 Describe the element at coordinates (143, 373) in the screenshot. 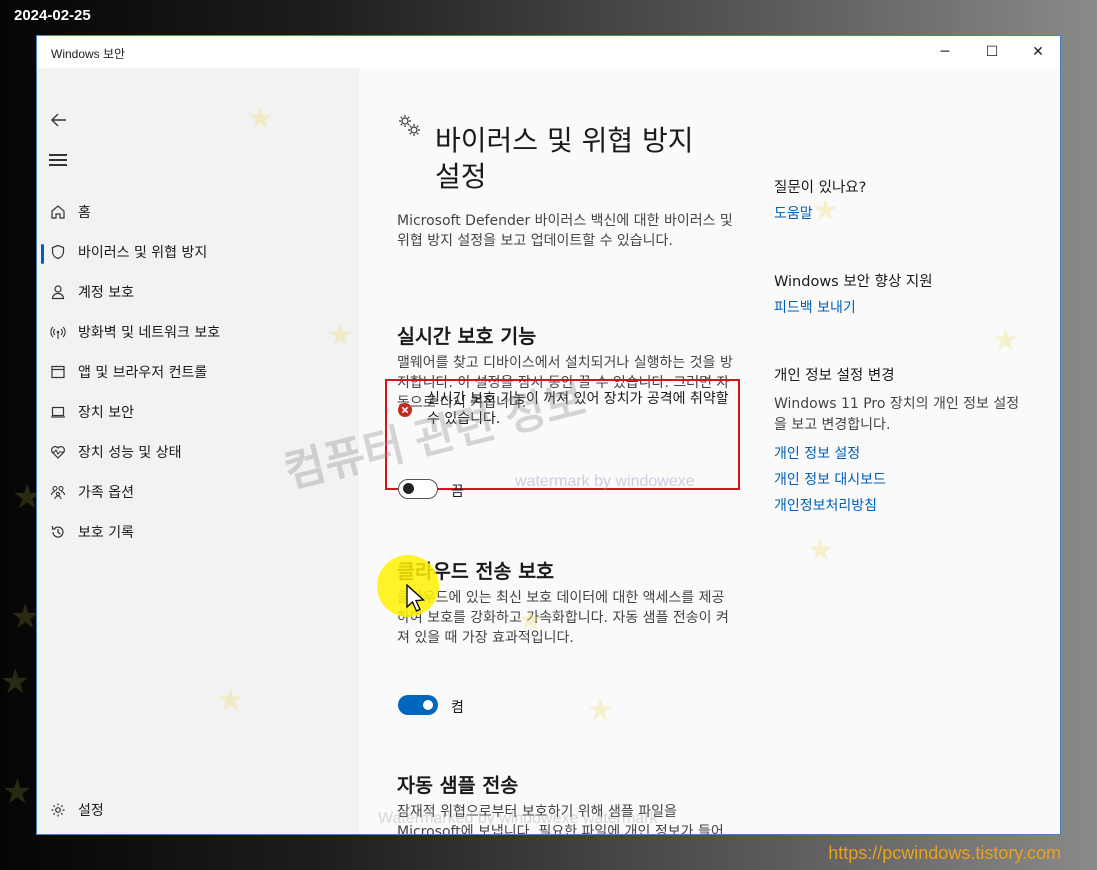

I see `sidebar-item-label: 앱 및 브라우저 컨트롤` at that location.